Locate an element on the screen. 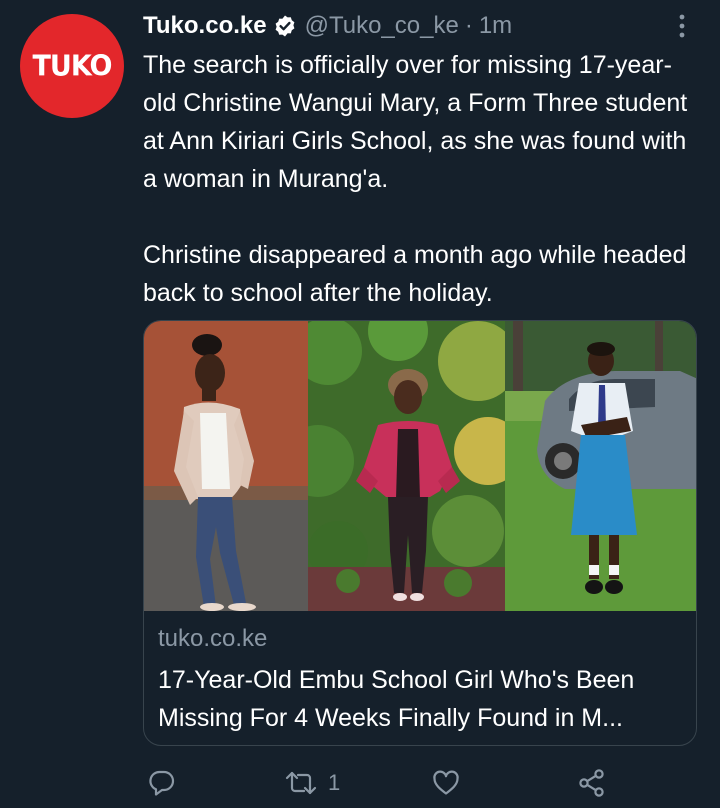 The width and height of the screenshot is (720, 808). author-handle: @Tuko_co_ke is located at coordinates (382, 26).